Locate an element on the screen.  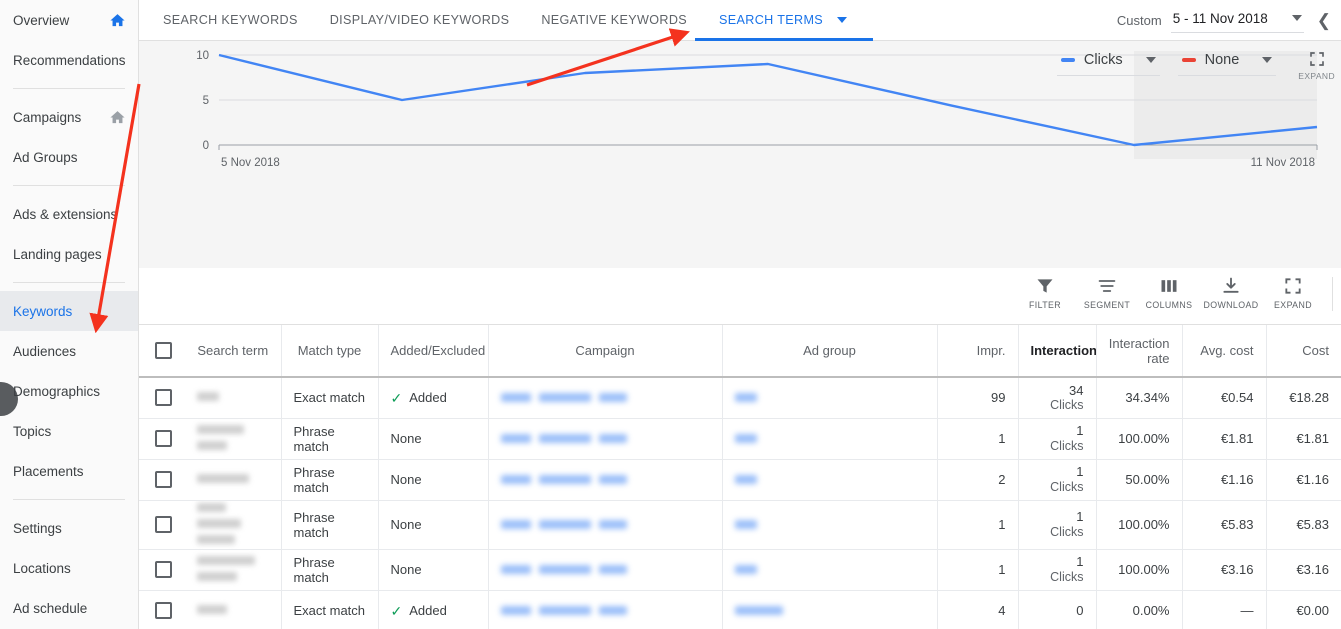
tab-search-terms: SEARCH TERMS is located at coordinates (784, 20).